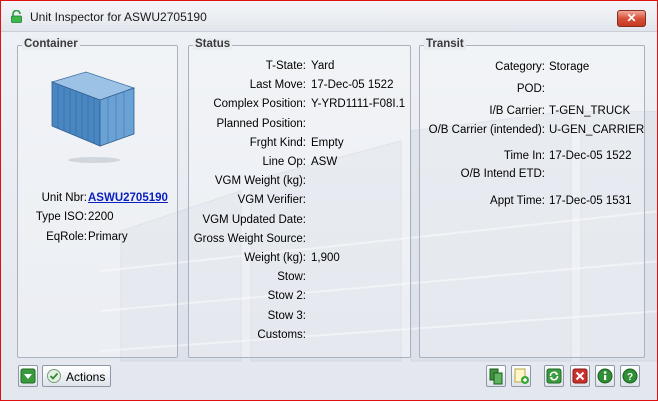  I want to click on planned-position-row: Planned Position:, so click(299, 125).